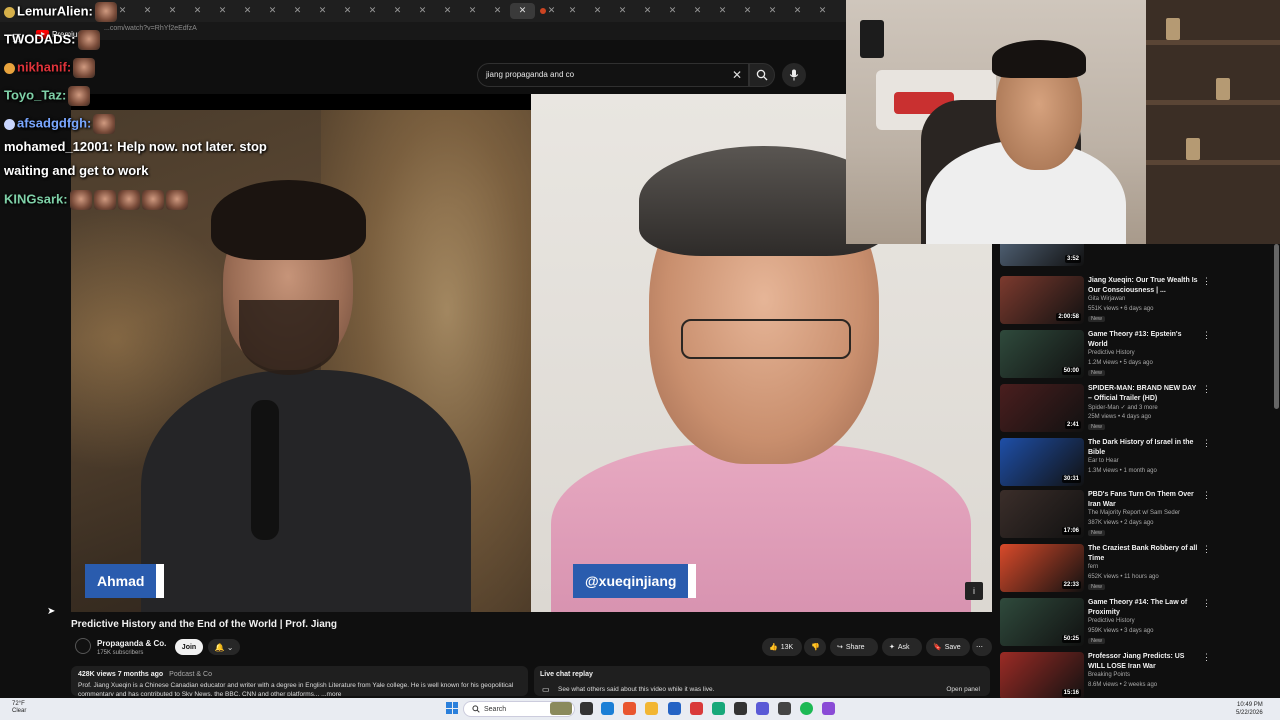 The width and height of the screenshot is (1280, 720). What do you see at coordinates (1093, 567) in the screenshot?
I see `recommended-channel: fern` at bounding box center [1093, 567].